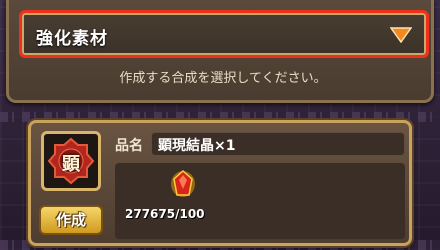 The height and width of the screenshot is (250, 440). What do you see at coordinates (223, 78) in the screenshot?
I see `instruction-text: 作成する合成を選択してください。` at bounding box center [223, 78].